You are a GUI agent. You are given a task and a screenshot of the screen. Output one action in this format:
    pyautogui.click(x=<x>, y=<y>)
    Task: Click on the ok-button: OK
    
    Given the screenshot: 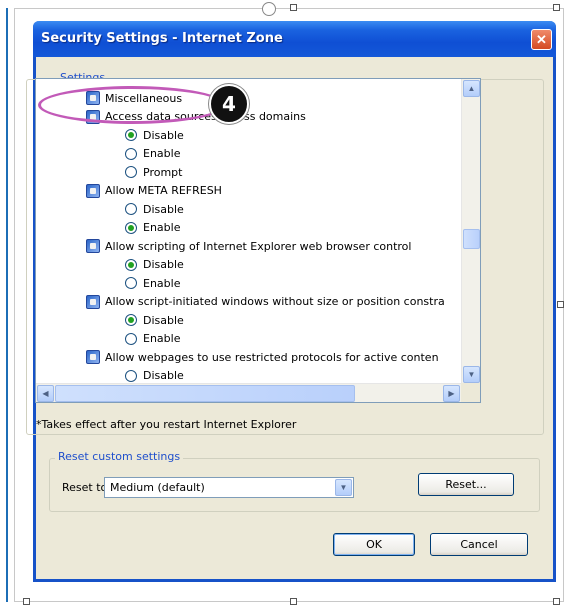 What is the action you would take?
    pyautogui.click(x=374, y=544)
    